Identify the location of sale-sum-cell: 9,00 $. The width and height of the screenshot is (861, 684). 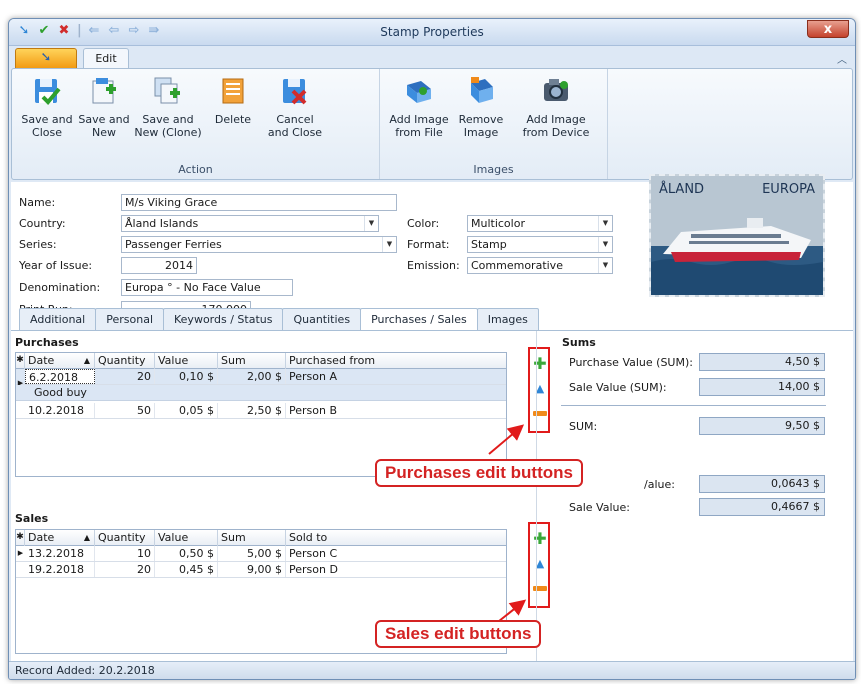
(252, 569).